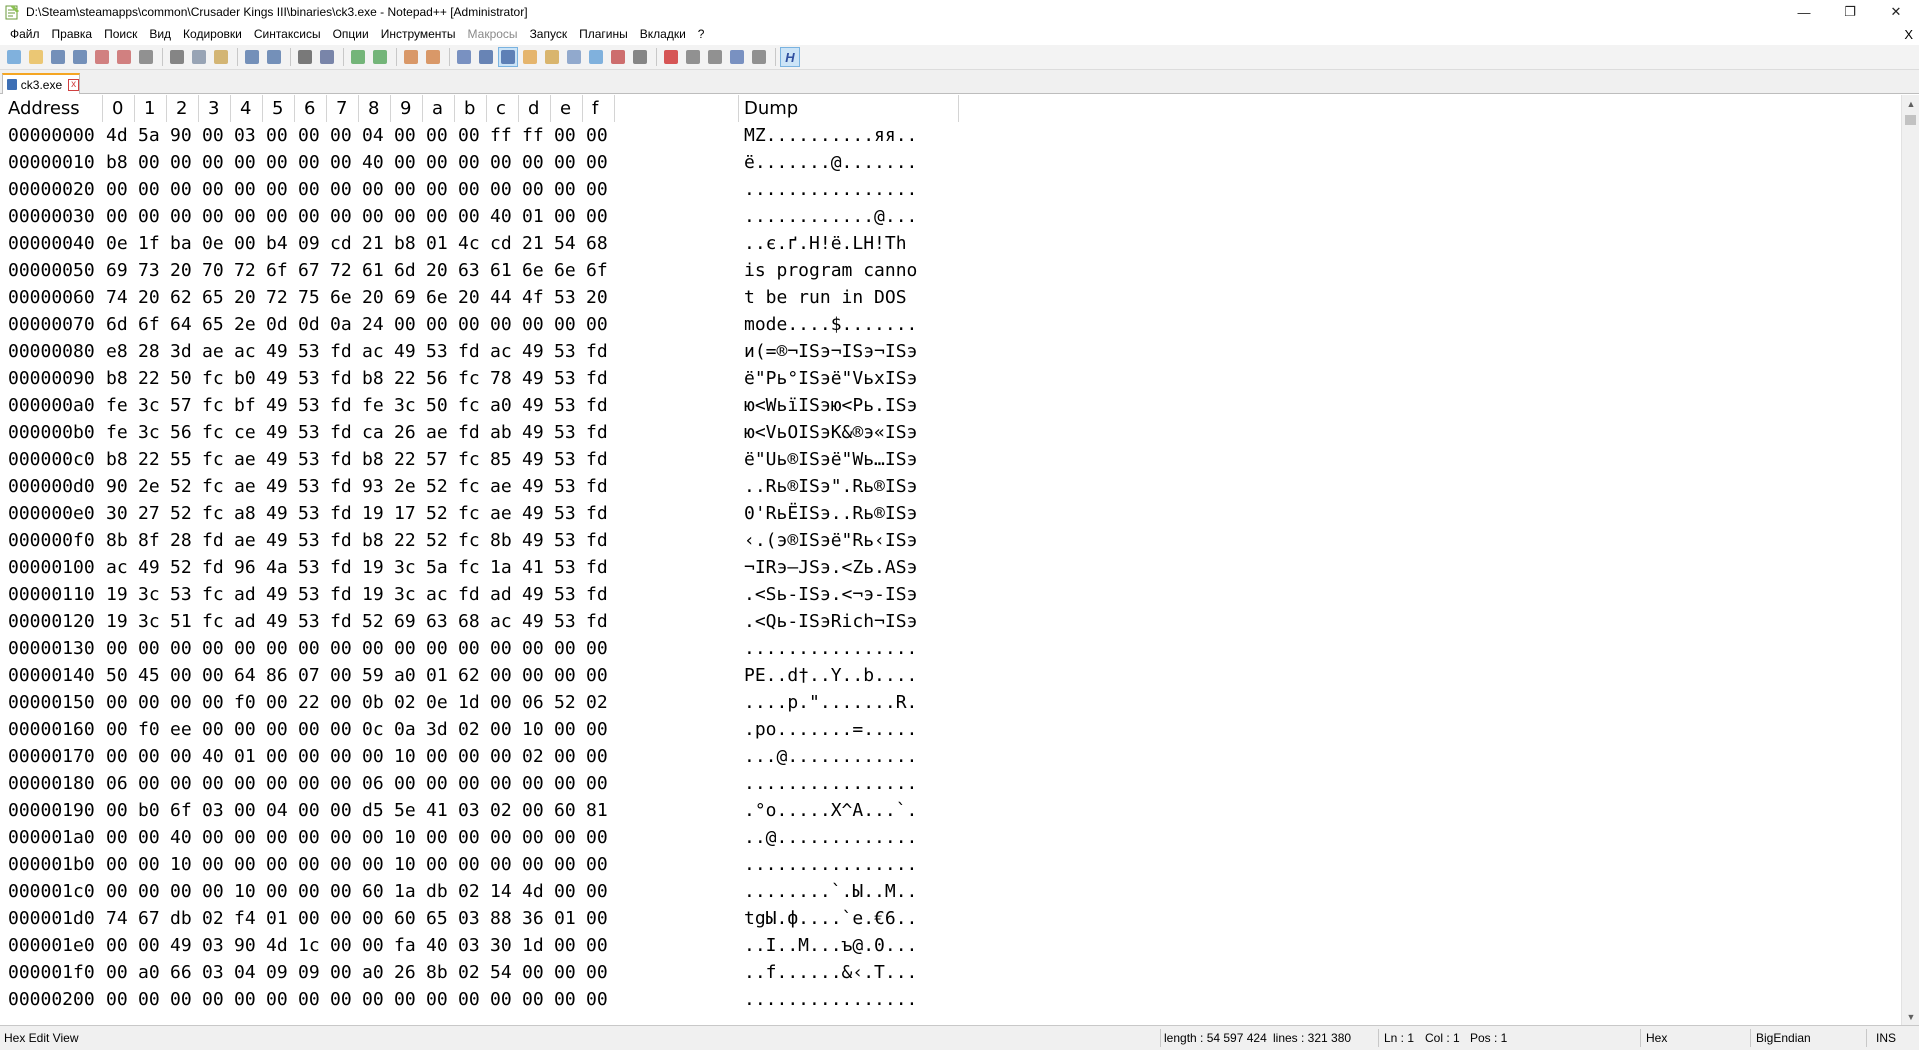 This screenshot has width=1919, height=1050. I want to click on hex-byte: 03, so click(213, 810).